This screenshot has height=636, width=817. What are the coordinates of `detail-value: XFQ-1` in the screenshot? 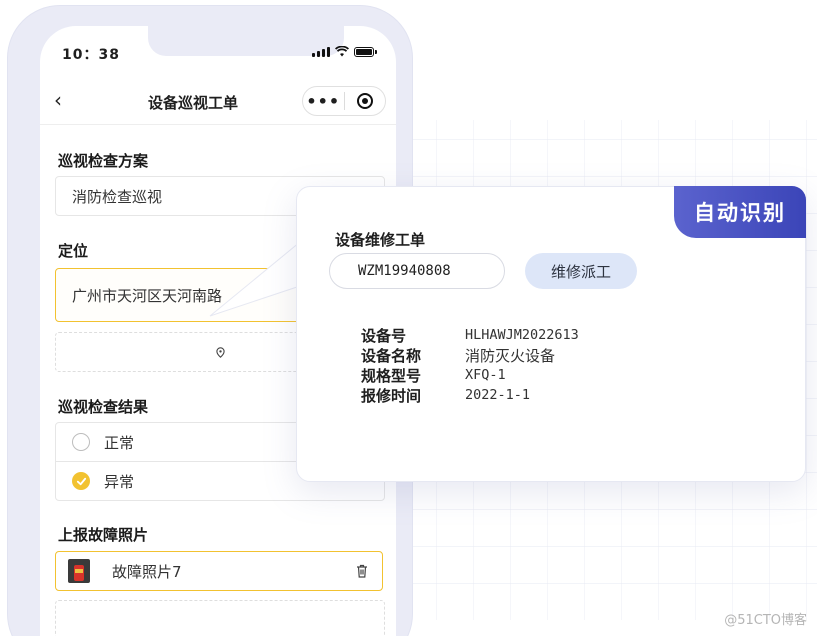 It's located at (485, 375).